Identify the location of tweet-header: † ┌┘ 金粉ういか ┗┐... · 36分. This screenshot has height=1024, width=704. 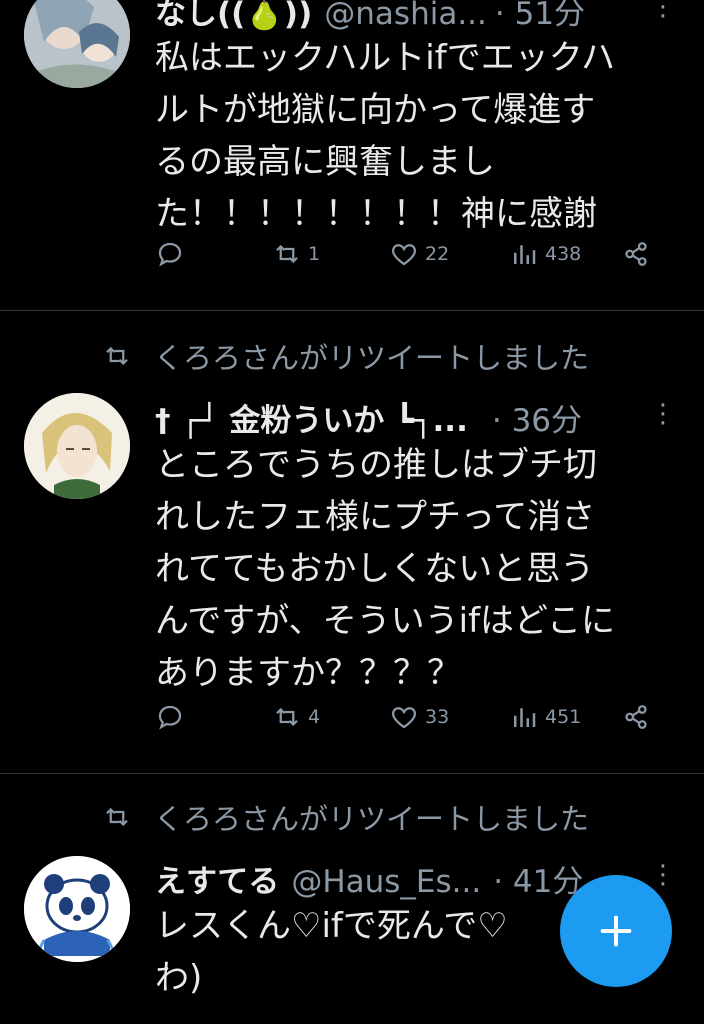
(417, 417).